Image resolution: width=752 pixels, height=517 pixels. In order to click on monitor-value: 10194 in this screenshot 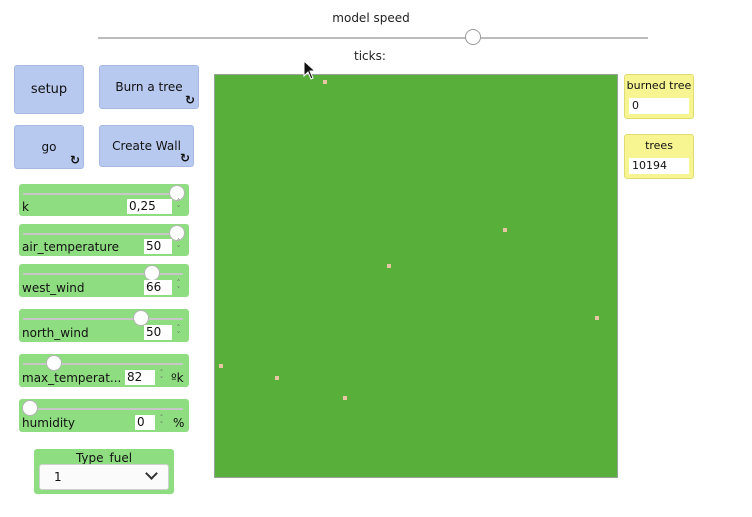, I will do `click(659, 166)`.